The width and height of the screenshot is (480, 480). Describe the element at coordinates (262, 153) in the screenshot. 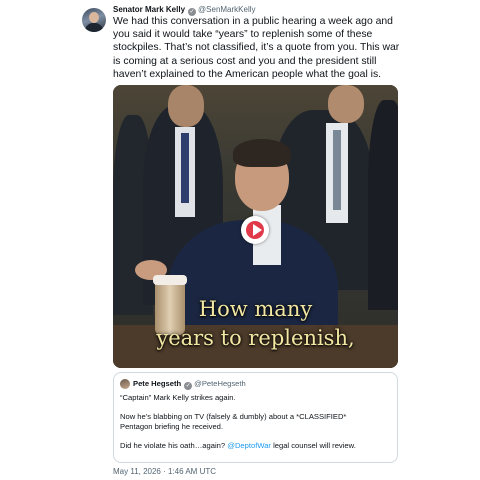

I see `video-speaker` at that location.